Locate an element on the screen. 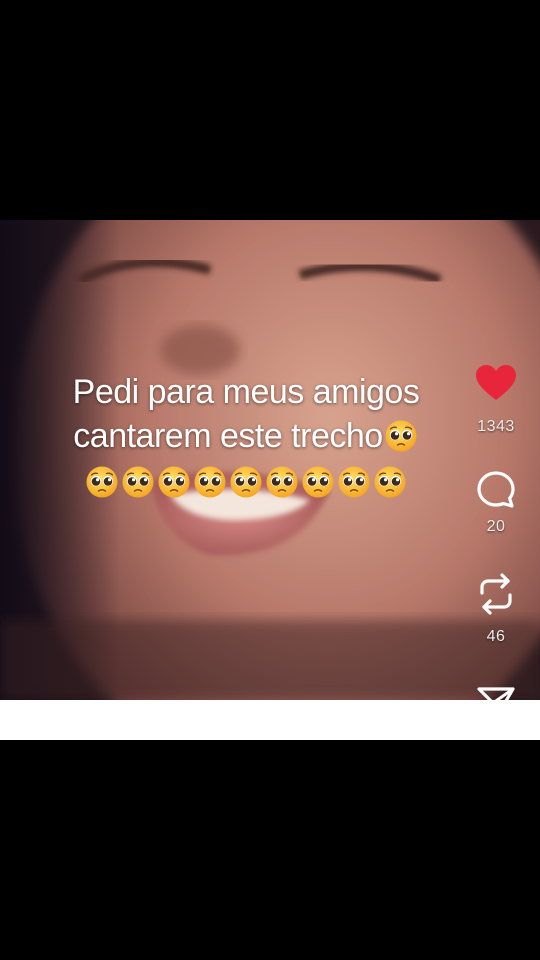 The image size is (540, 960). caption-emoji-row is located at coordinates (246, 482).